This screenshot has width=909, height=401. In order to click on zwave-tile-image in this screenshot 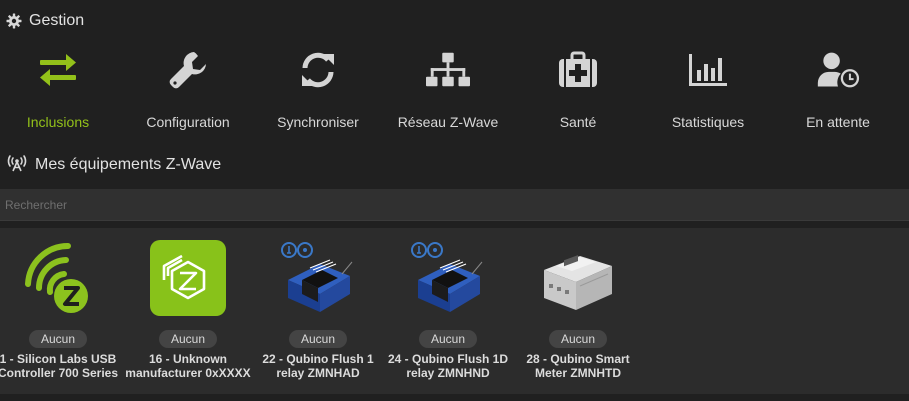, I will do `click(188, 278)`.